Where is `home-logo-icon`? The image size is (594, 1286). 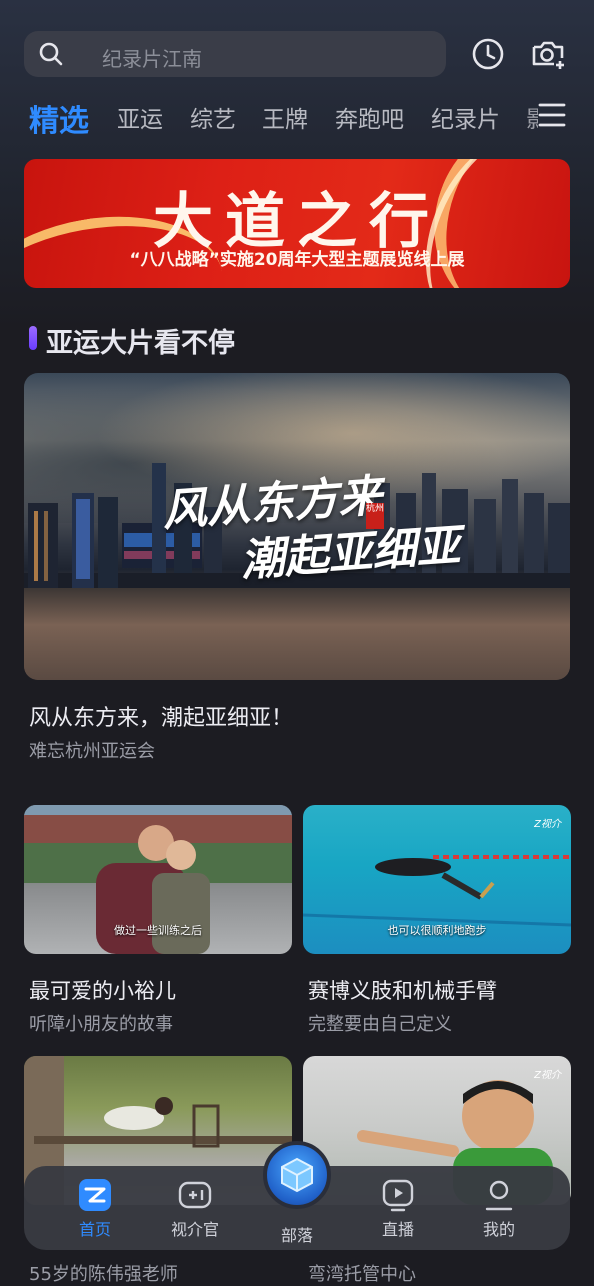
home-logo-icon is located at coordinates (95, 1195).